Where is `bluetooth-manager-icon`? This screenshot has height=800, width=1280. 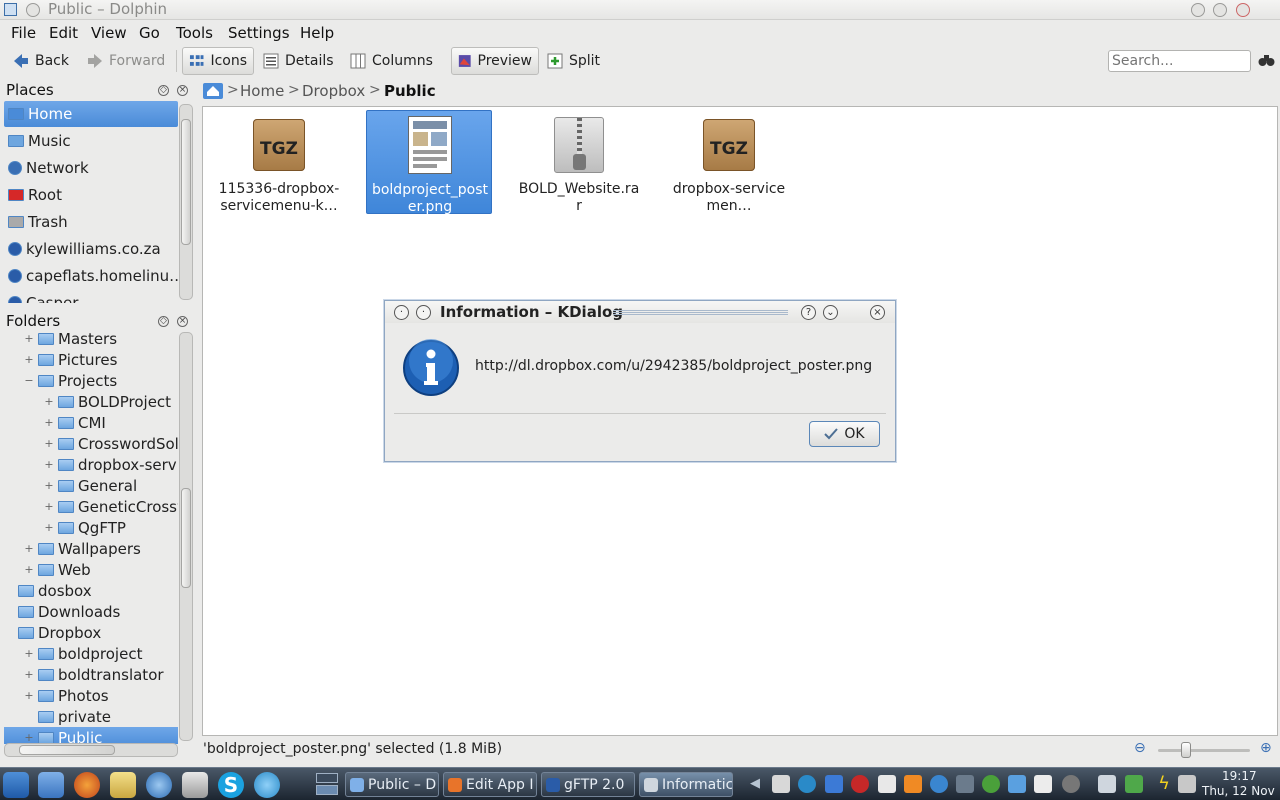 bluetooth-manager-icon is located at coordinates (965, 784).